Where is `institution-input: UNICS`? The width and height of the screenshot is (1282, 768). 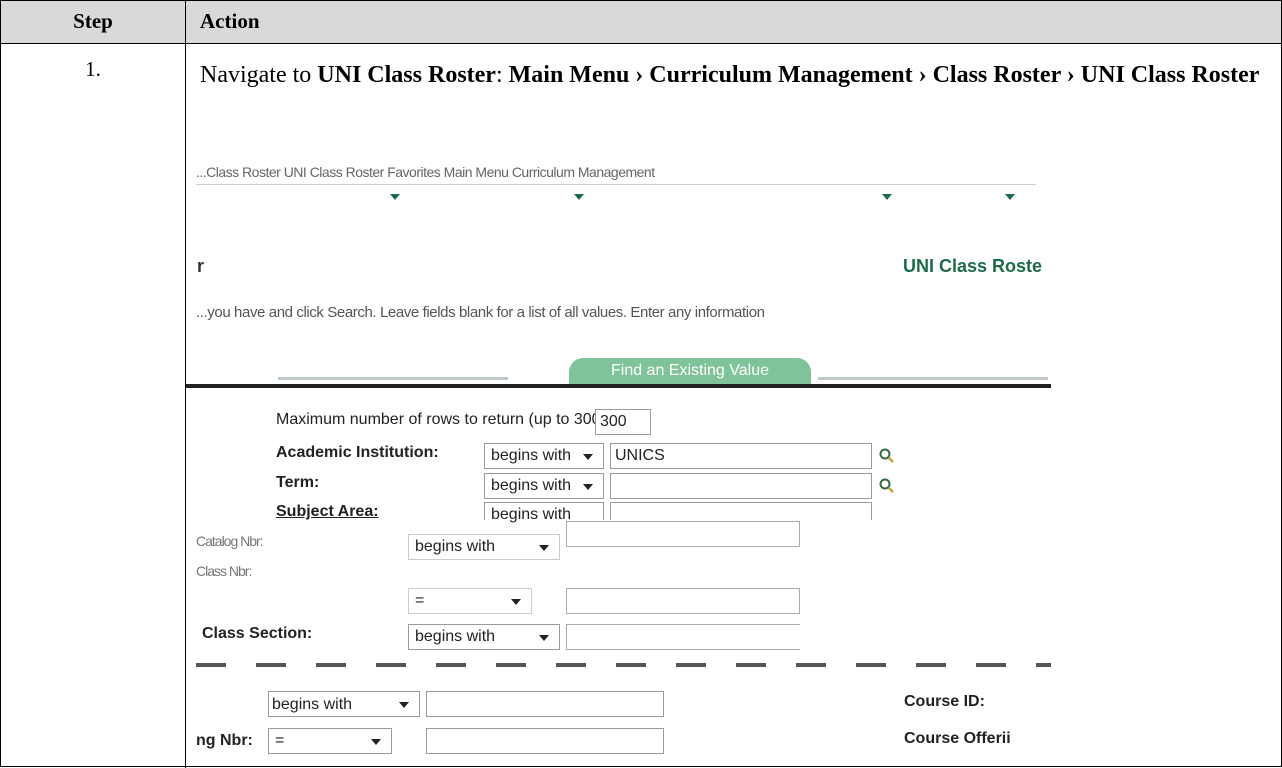
institution-input: UNICS is located at coordinates (741, 456).